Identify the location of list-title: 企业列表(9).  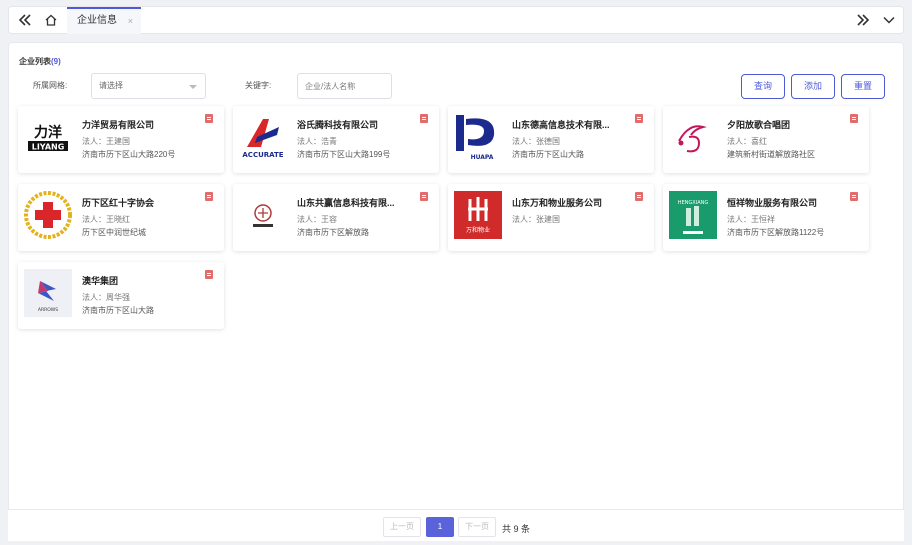
(40, 61).